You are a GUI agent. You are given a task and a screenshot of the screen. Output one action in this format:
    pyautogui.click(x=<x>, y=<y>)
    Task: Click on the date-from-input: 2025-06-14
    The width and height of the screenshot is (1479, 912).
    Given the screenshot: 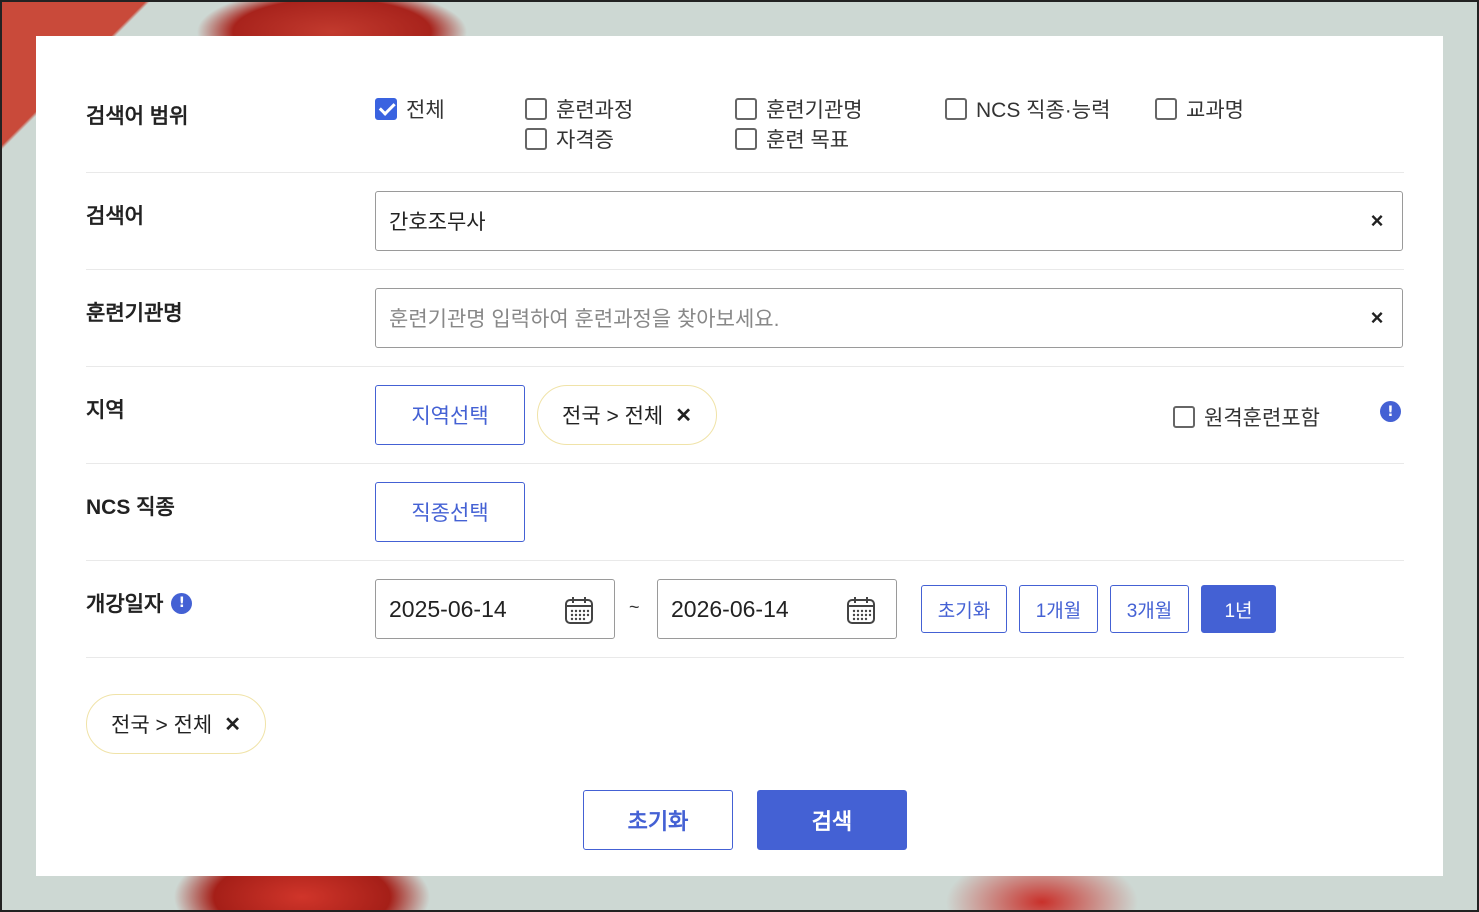 What is the action you would take?
    pyautogui.click(x=495, y=609)
    